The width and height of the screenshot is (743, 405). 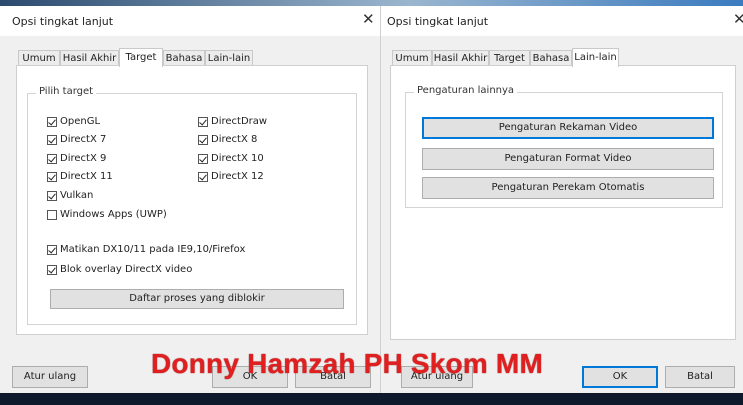 I want to click on checkbox-directx-9: DirectX 9, so click(x=76, y=158).